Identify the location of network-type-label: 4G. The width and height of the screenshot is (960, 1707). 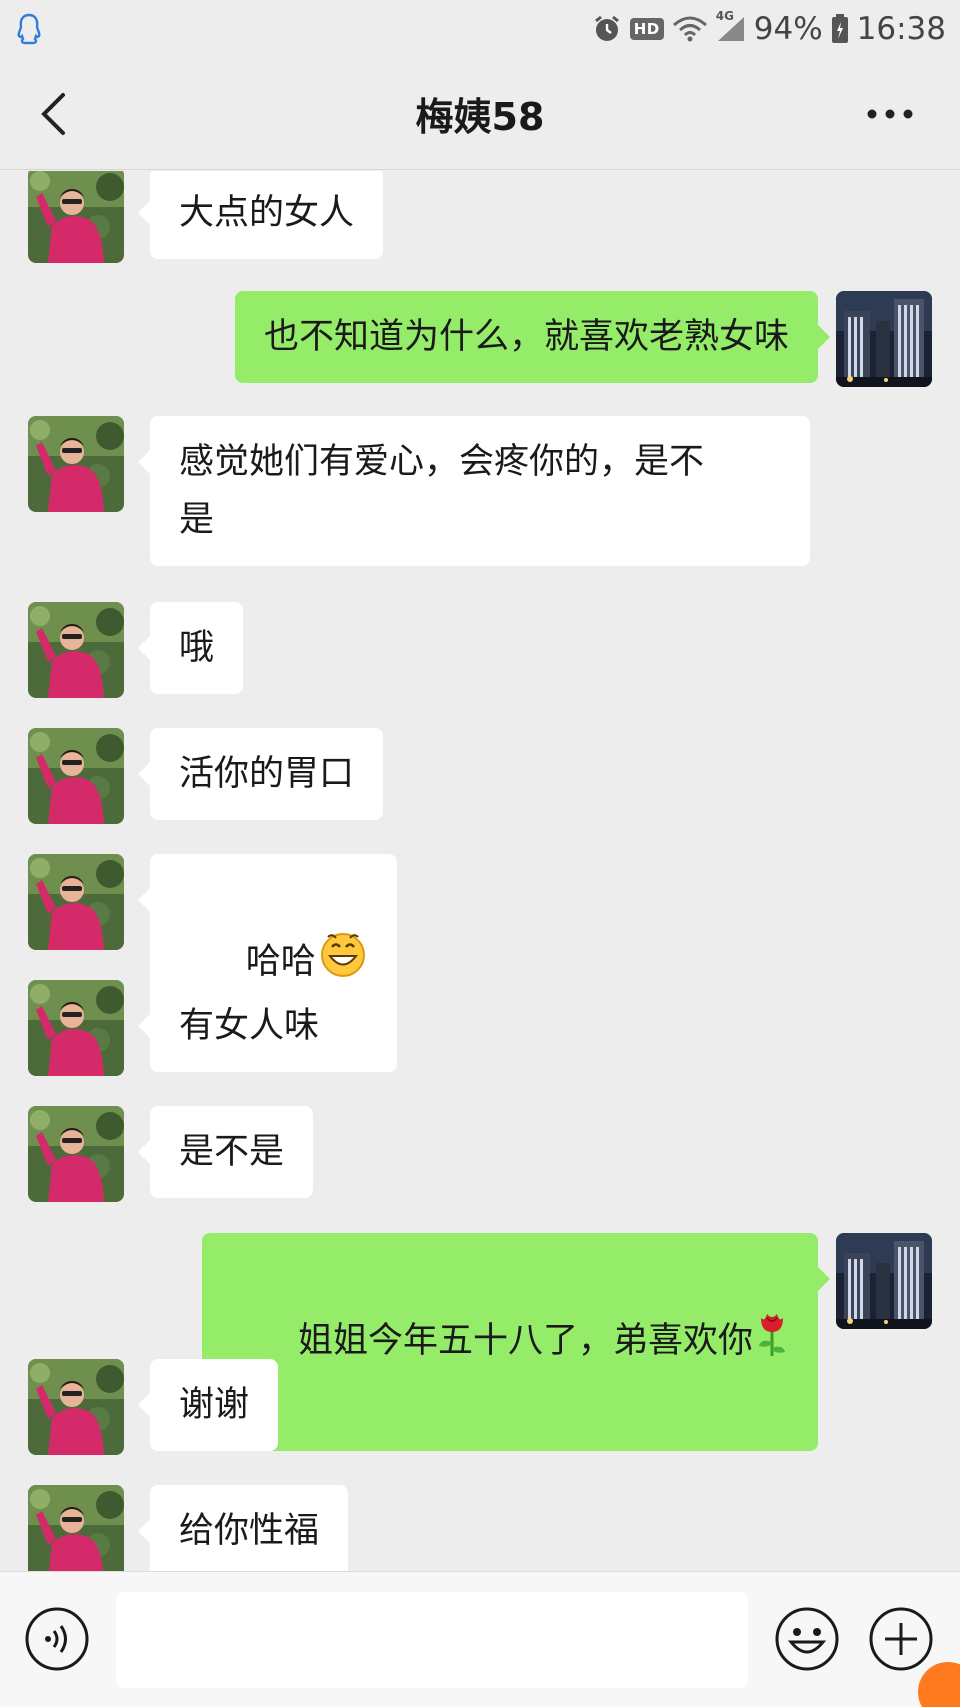
(724, 16).